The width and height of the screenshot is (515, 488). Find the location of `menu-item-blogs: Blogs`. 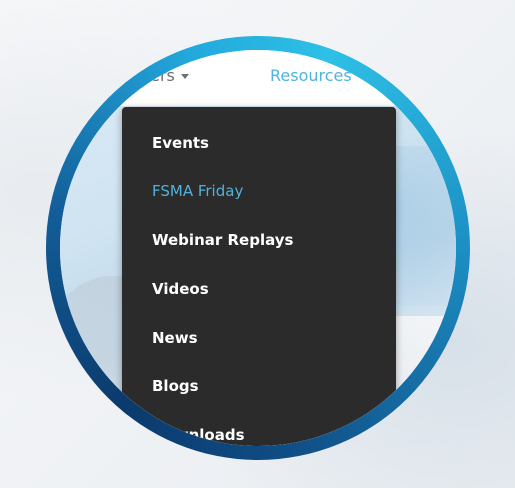

menu-item-blogs: Blogs is located at coordinates (175, 386).